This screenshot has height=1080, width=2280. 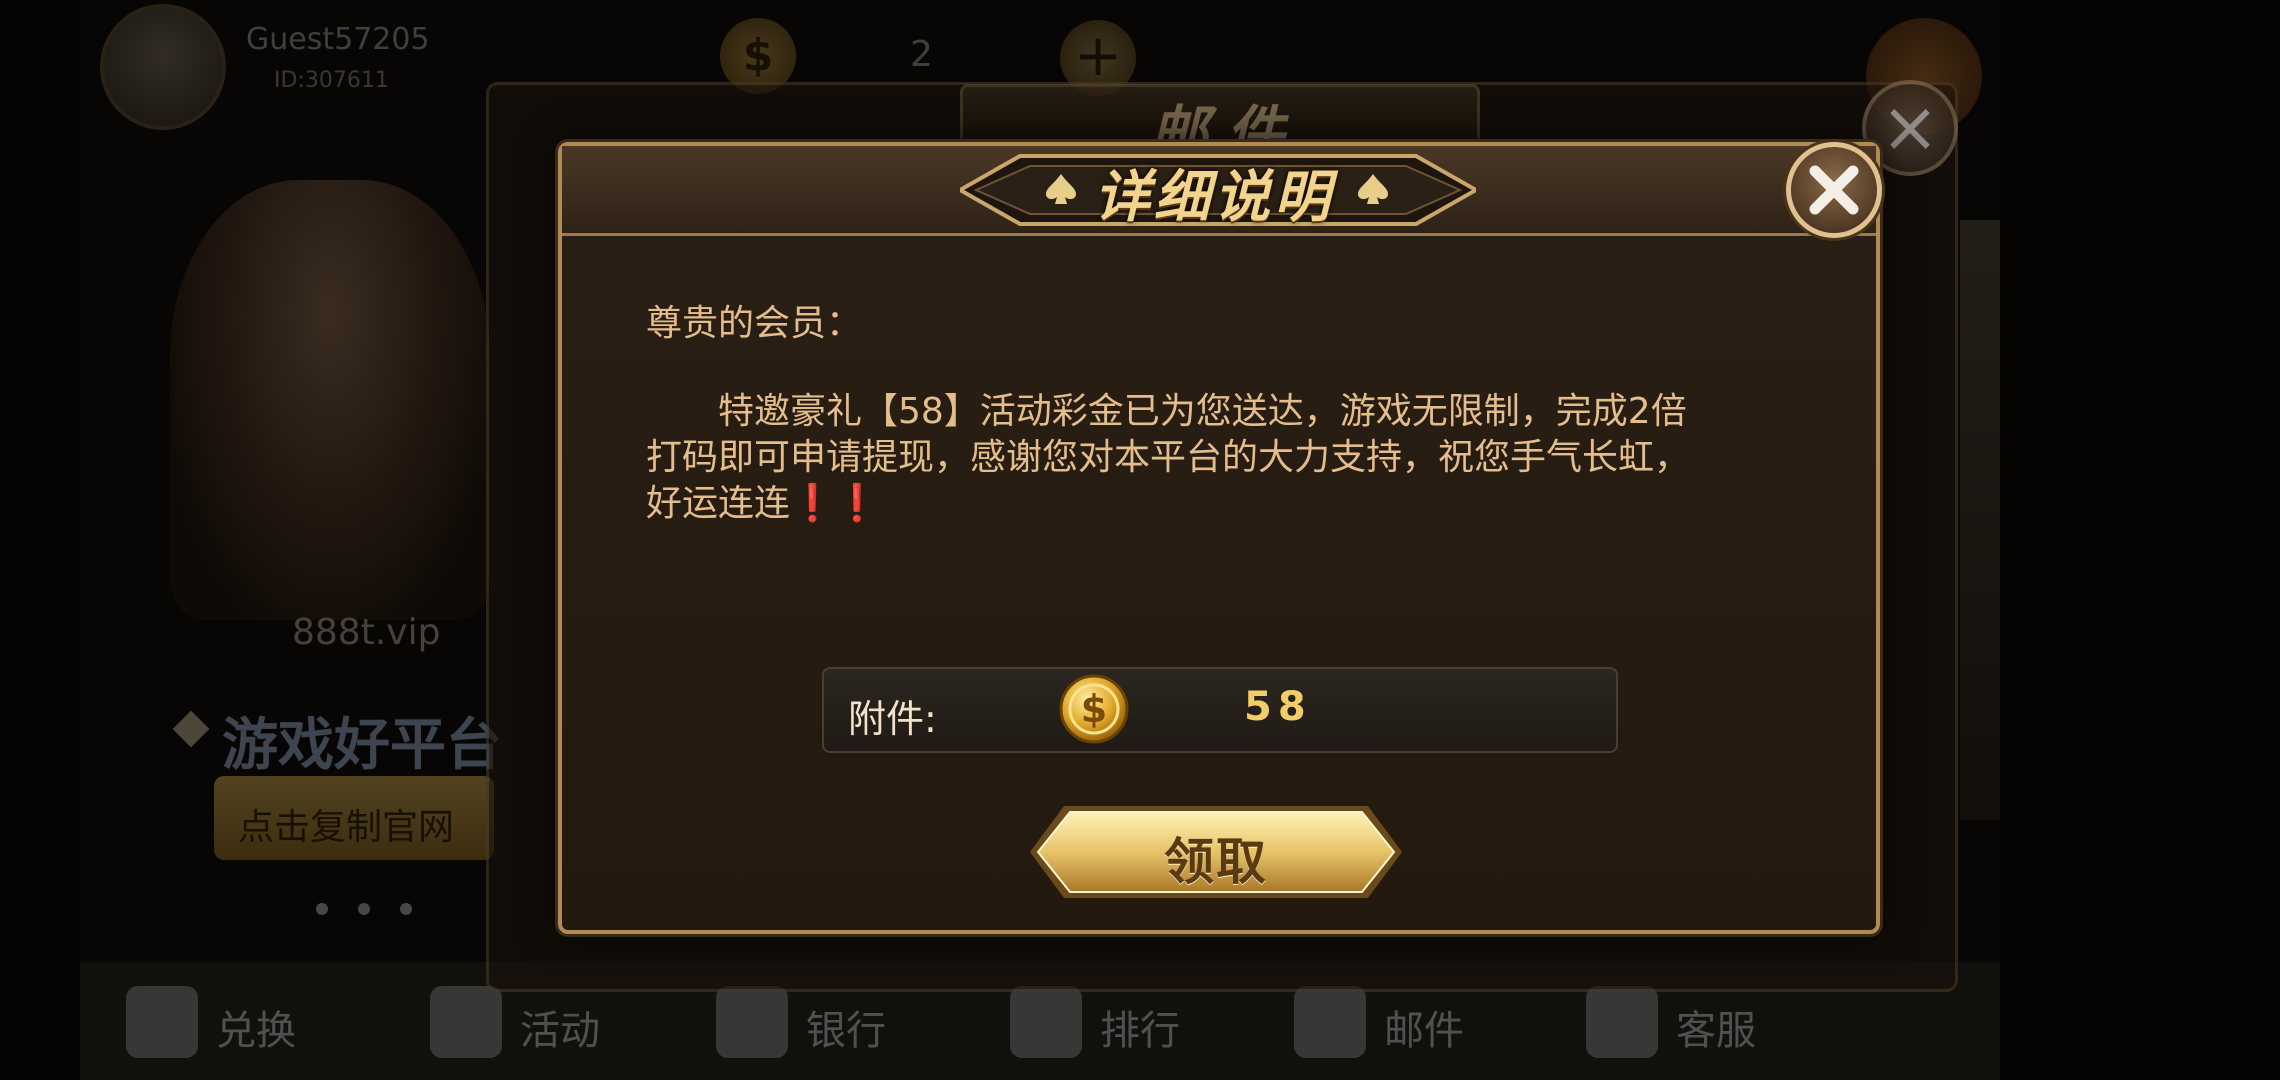 What do you see at coordinates (718, 503) in the screenshot?
I see `body-line-3-text: 好运连连` at bounding box center [718, 503].